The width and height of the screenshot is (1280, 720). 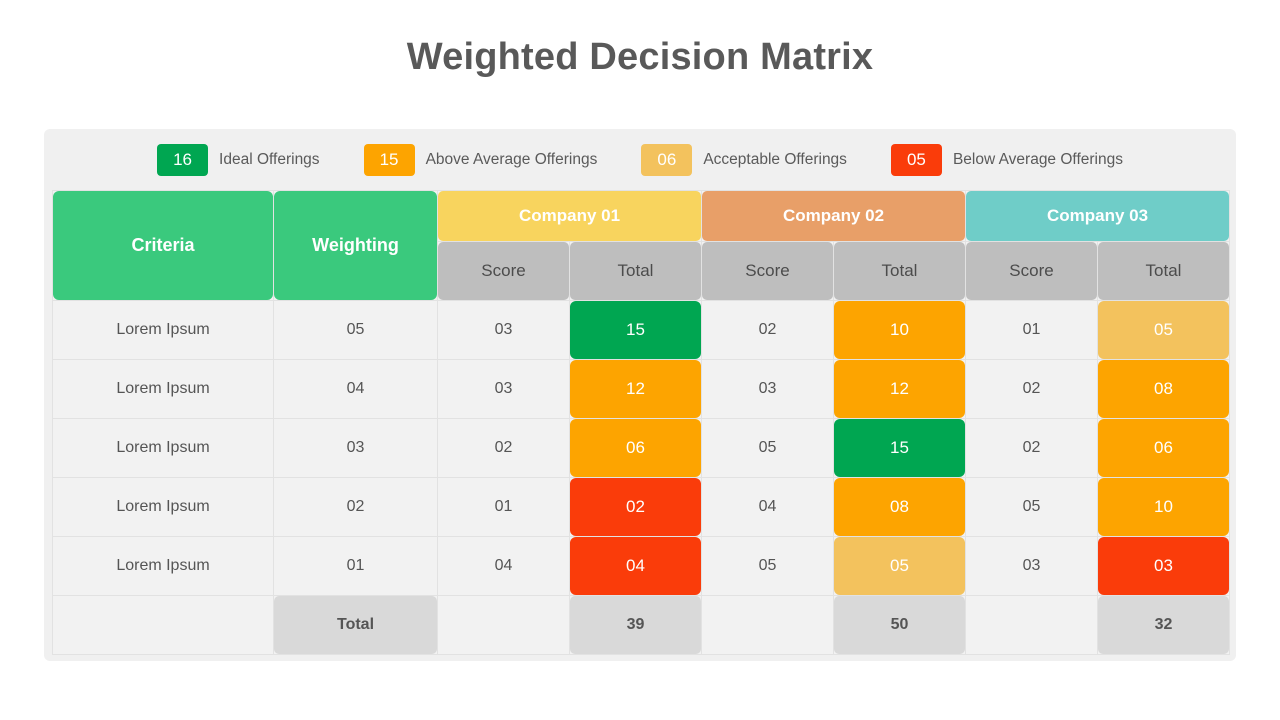 I want to click on header-c2-total: Total, so click(x=899, y=271).